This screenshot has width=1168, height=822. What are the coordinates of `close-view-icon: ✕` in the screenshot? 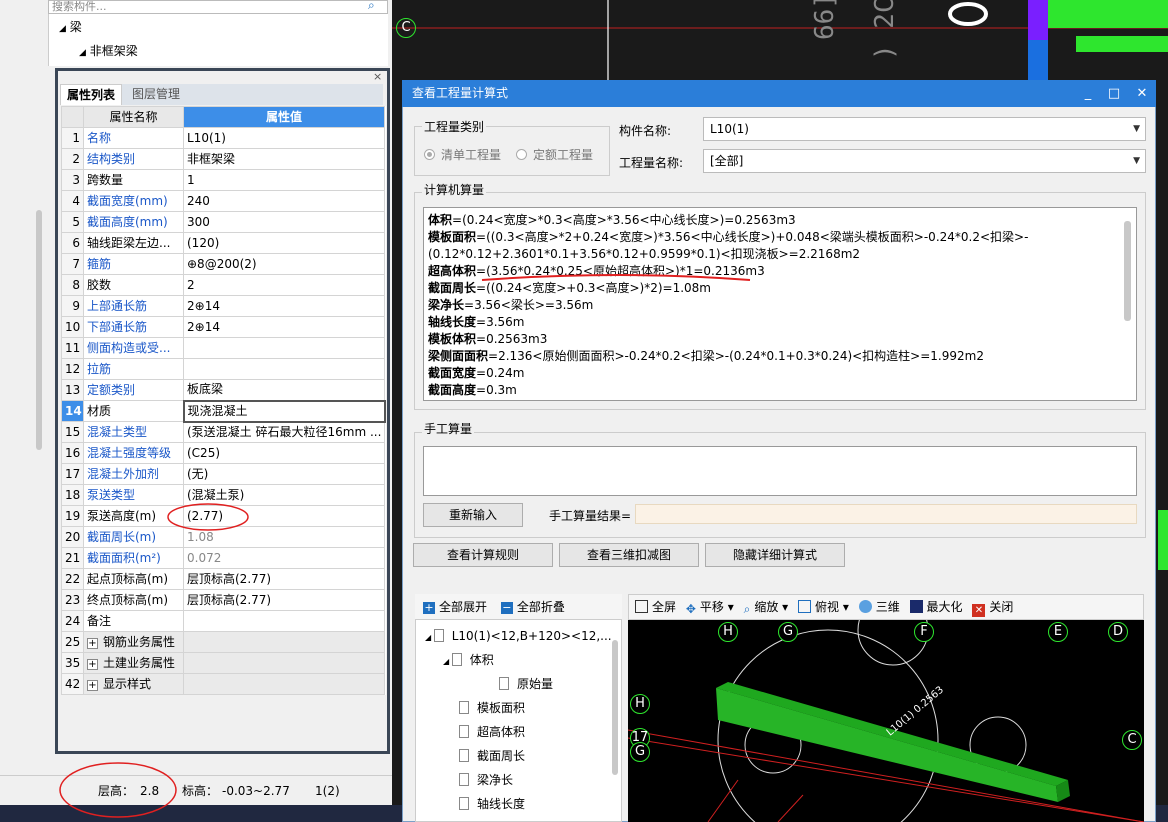 It's located at (979, 610).